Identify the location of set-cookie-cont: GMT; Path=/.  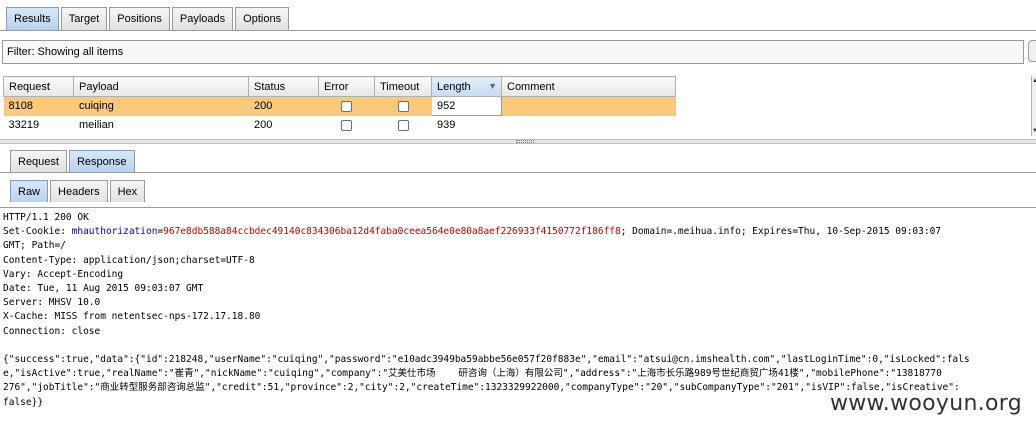
(34, 246).